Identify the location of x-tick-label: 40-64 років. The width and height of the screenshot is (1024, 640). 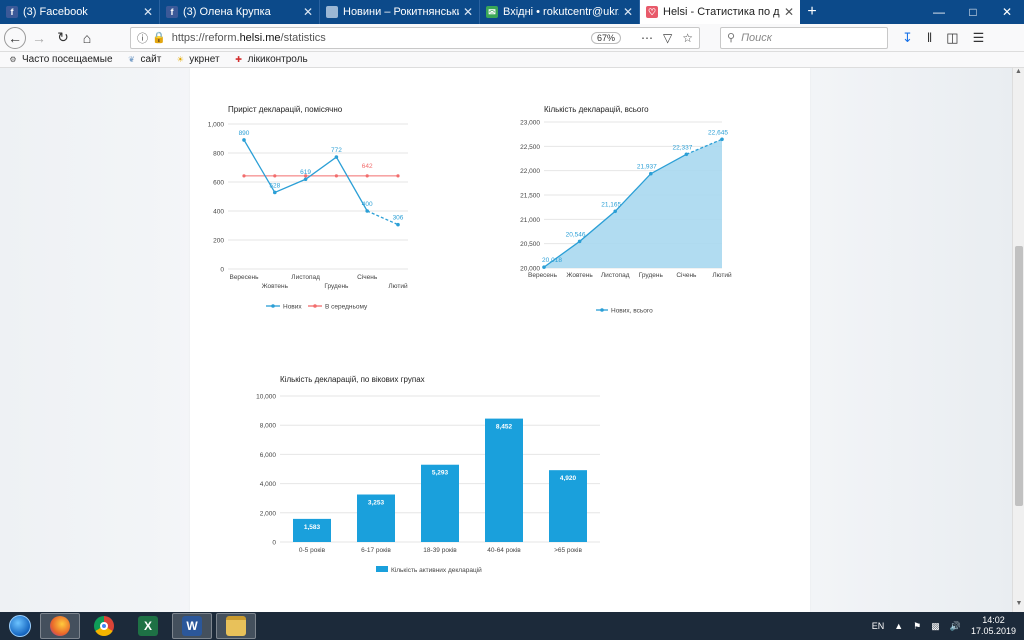
(504, 550).